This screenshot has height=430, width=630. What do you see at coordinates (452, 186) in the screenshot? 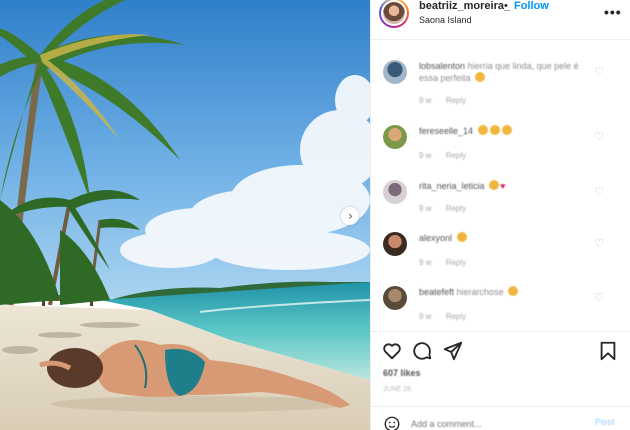
I see `comment-username: rita_neria_leticia` at bounding box center [452, 186].